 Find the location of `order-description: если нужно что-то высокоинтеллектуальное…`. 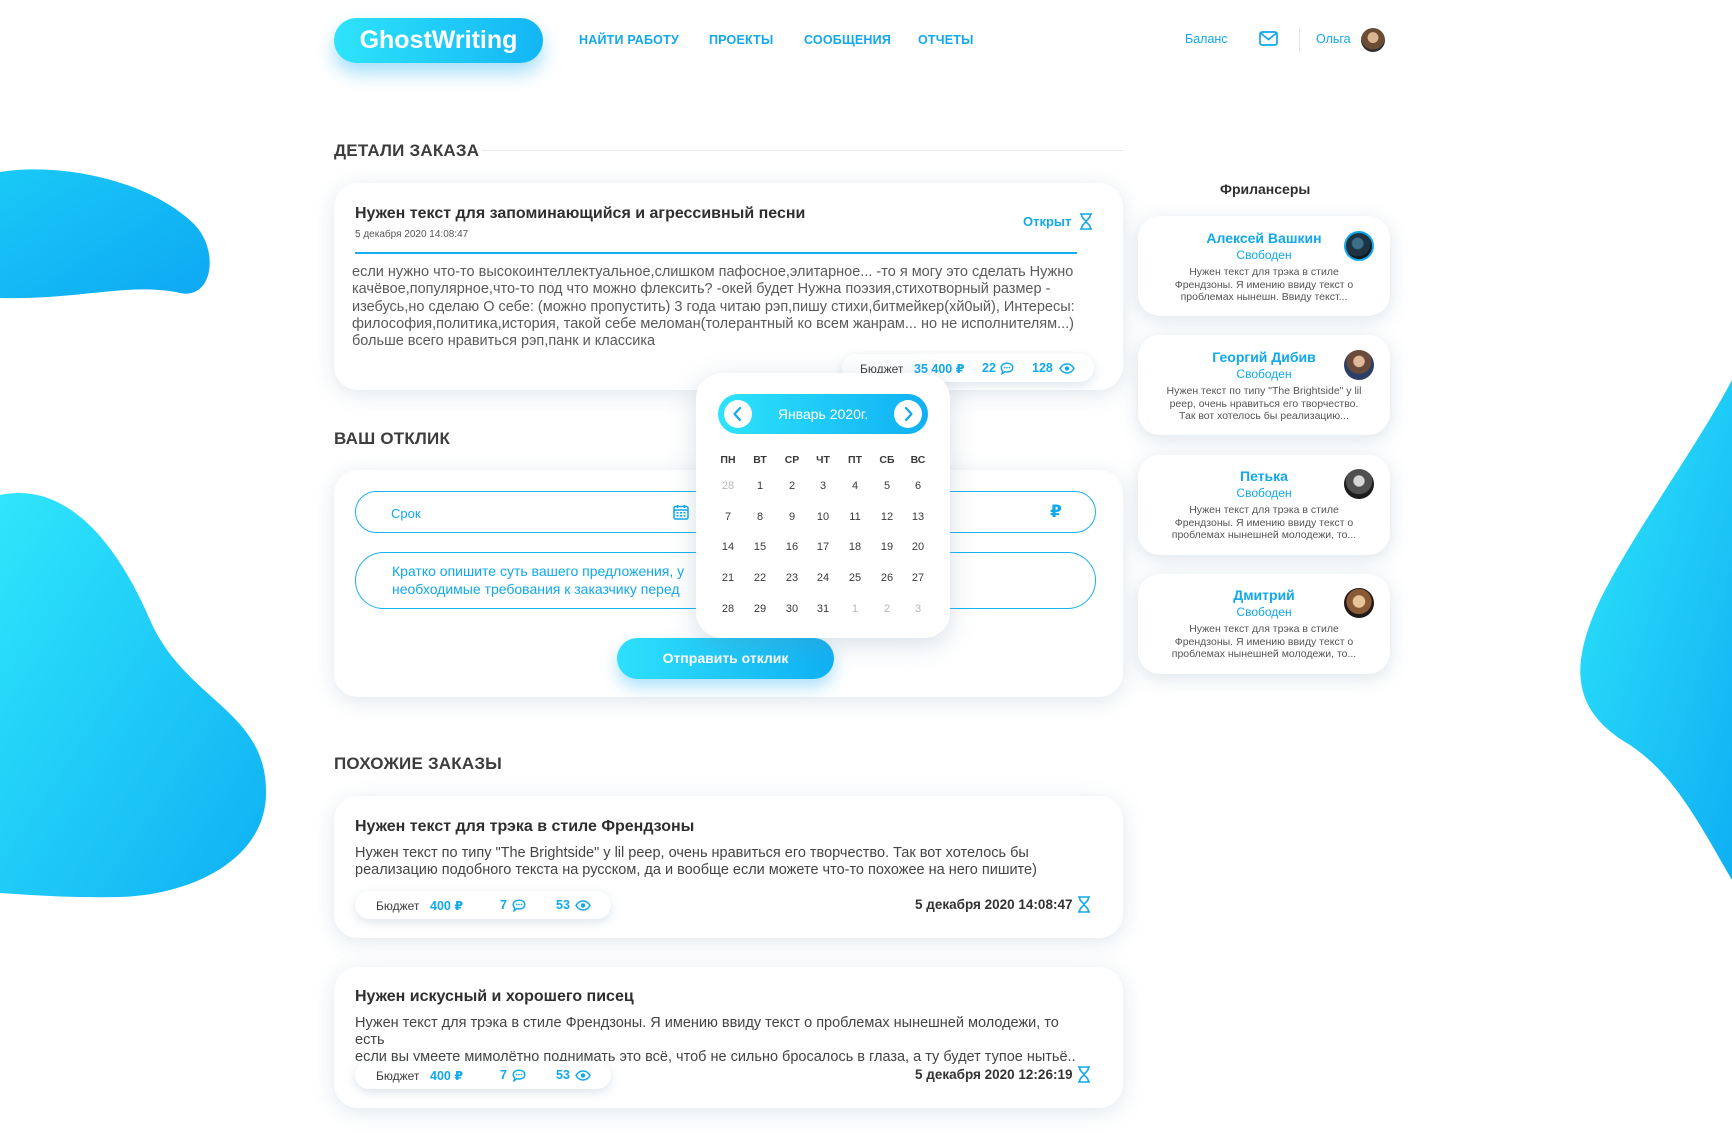

order-description: если нужно что-то высокоинтеллектуальное… is located at coordinates (713, 307).